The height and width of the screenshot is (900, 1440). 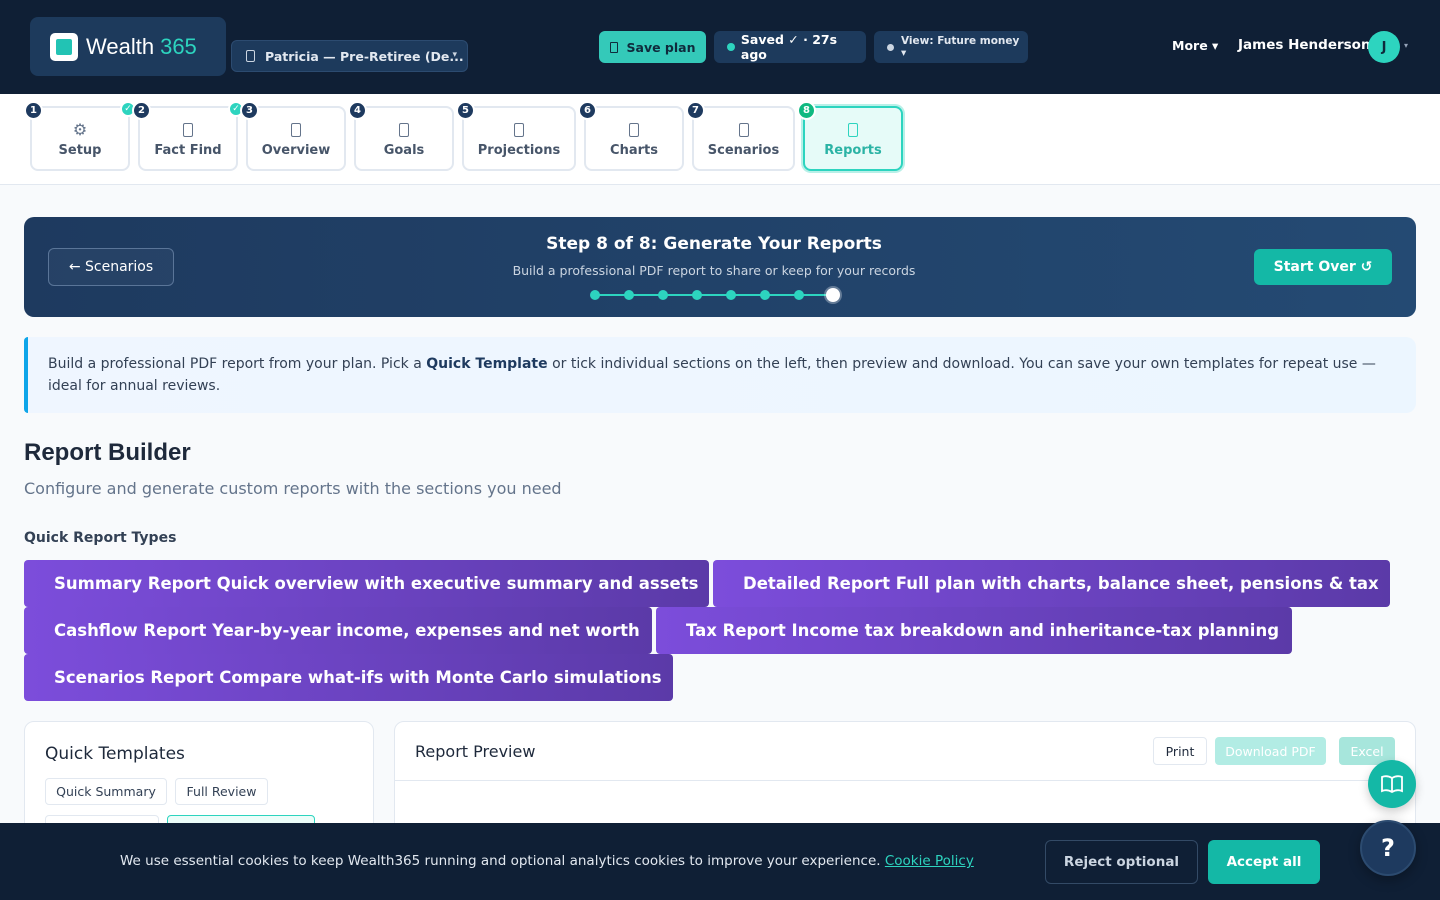 I want to click on more-menu: More ▾, so click(x=1195, y=45).